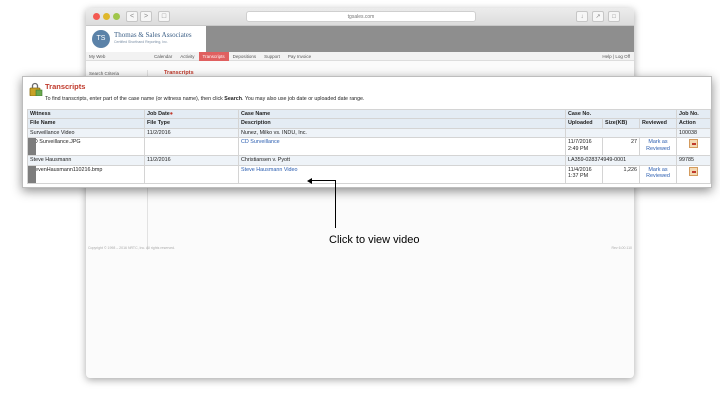  I want to click on mark-reviewed-line2: Reviewed, so click(658, 148).